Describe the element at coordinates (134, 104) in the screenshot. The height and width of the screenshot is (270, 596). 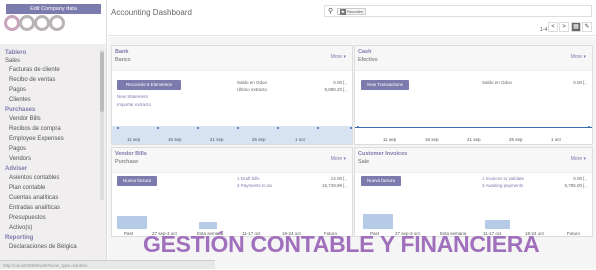
I see `import-statement-link: Importar extracto` at that location.